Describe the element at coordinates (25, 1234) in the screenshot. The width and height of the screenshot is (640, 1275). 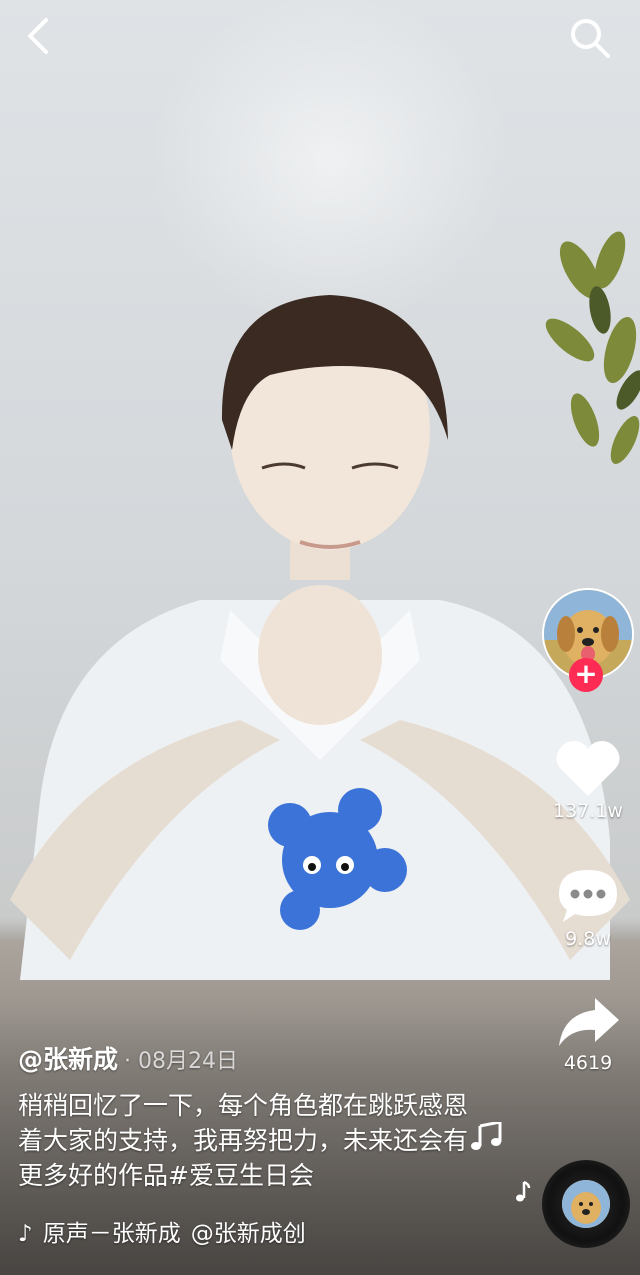
I see `douyin-logo-icon: ♪` at that location.